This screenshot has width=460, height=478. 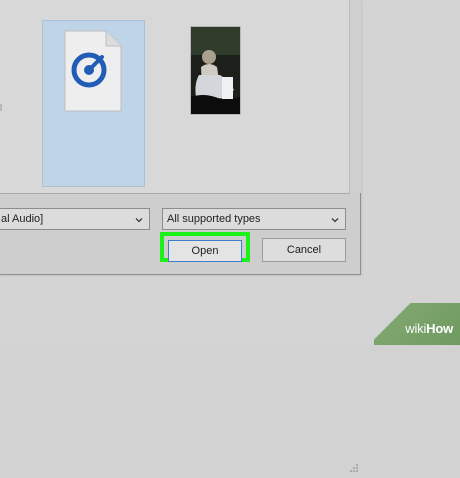 What do you see at coordinates (93, 71) in the screenshot?
I see `music-file-icon` at bounding box center [93, 71].